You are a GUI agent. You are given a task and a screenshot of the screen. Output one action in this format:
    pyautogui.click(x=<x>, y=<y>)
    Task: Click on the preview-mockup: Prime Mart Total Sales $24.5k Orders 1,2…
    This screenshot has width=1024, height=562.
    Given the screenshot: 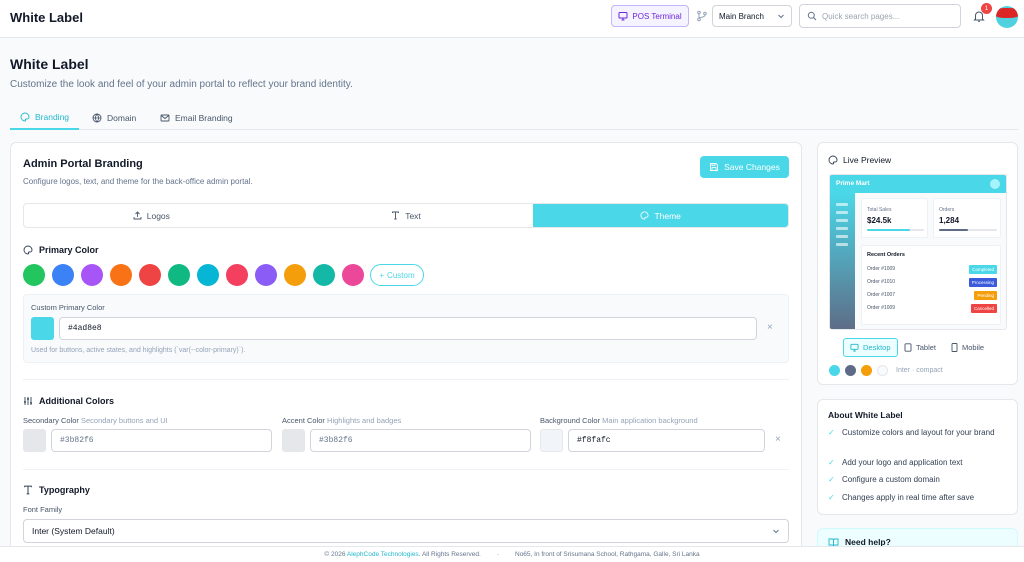 What is the action you would take?
    pyautogui.click(x=918, y=252)
    